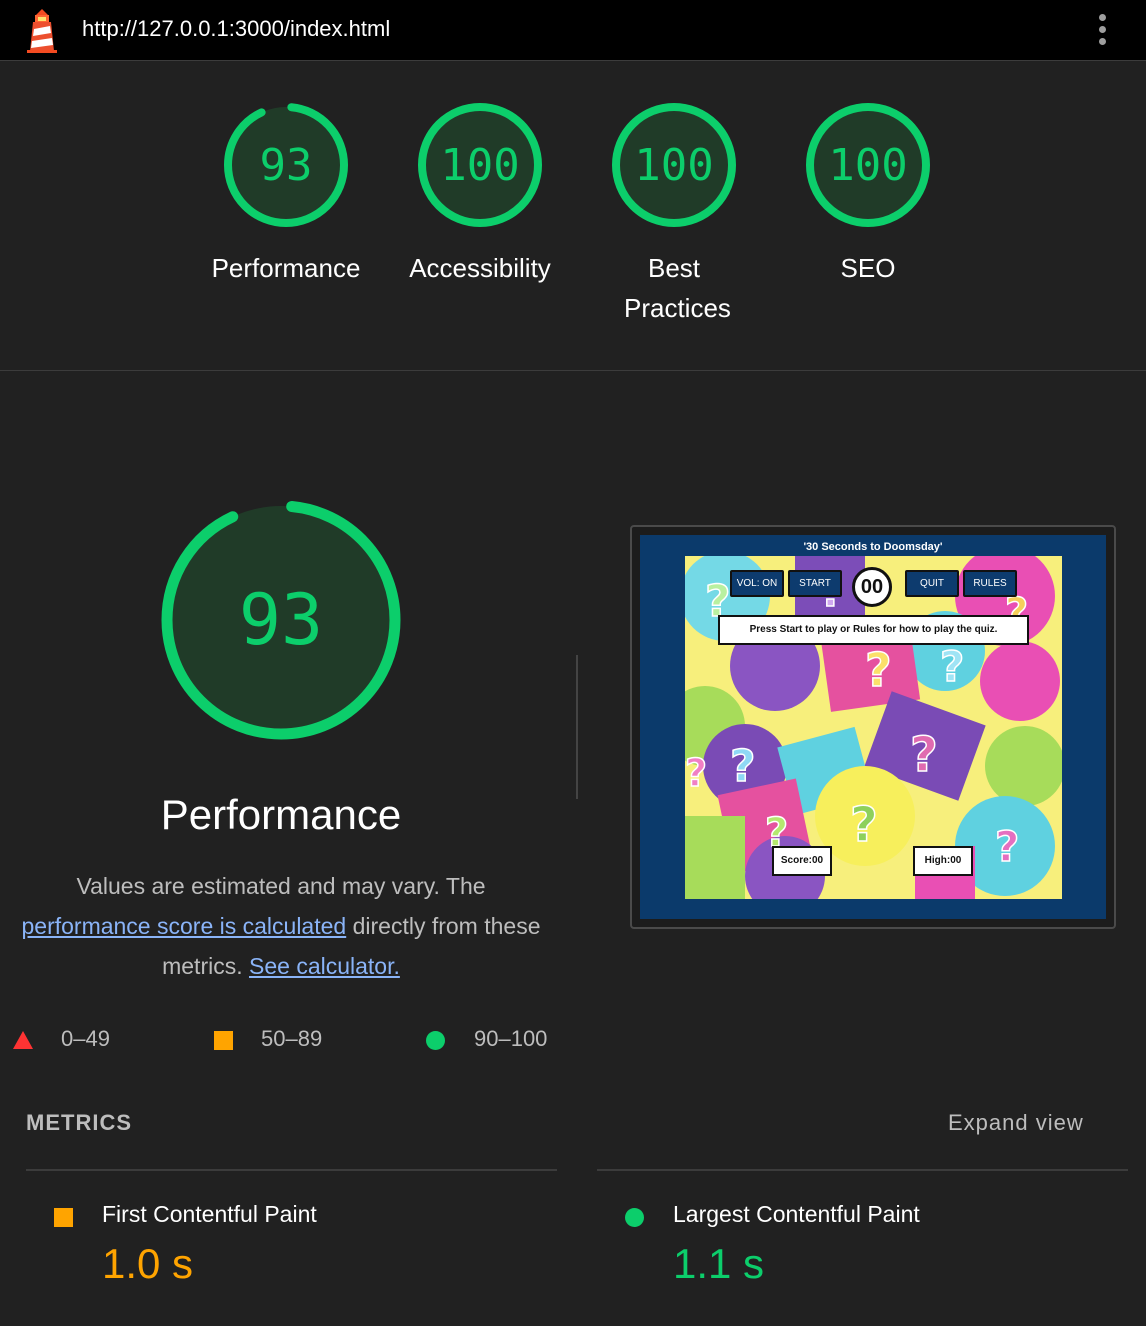 The width and height of the screenshot is (1146, 1326). Describe the element at coordinates (511, 1038) in the screenshot. I see `legend-label: 90–100` at that location.